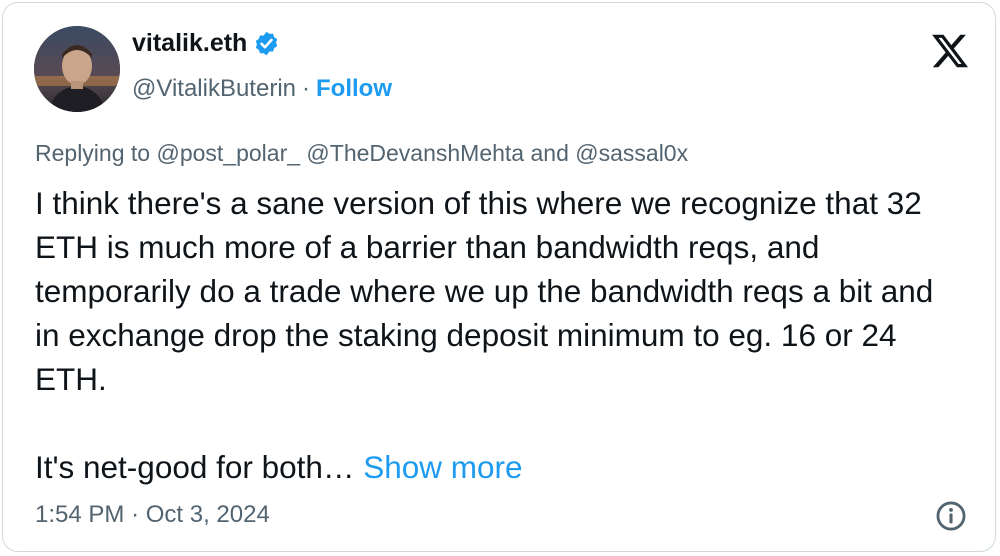 This screenshot has width=1000, height=556. What do you see at coordinates (80, 514) in the screenshot?
I see `tweet-time: 1:54 PM` at bounding box center [80, 514].